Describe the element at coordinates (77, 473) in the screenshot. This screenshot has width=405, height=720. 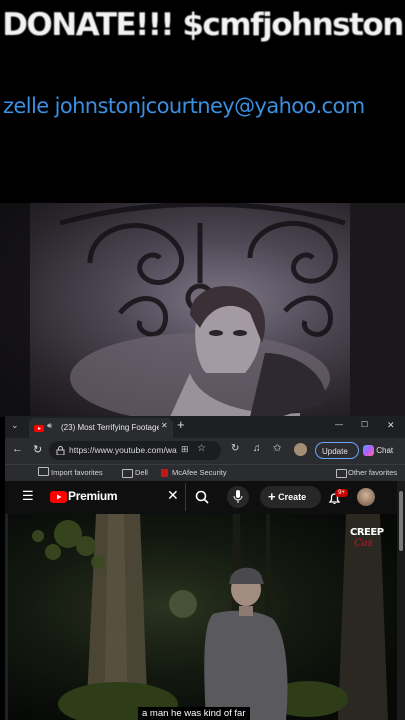
I see `favorite-import: Import favorites` at that location.